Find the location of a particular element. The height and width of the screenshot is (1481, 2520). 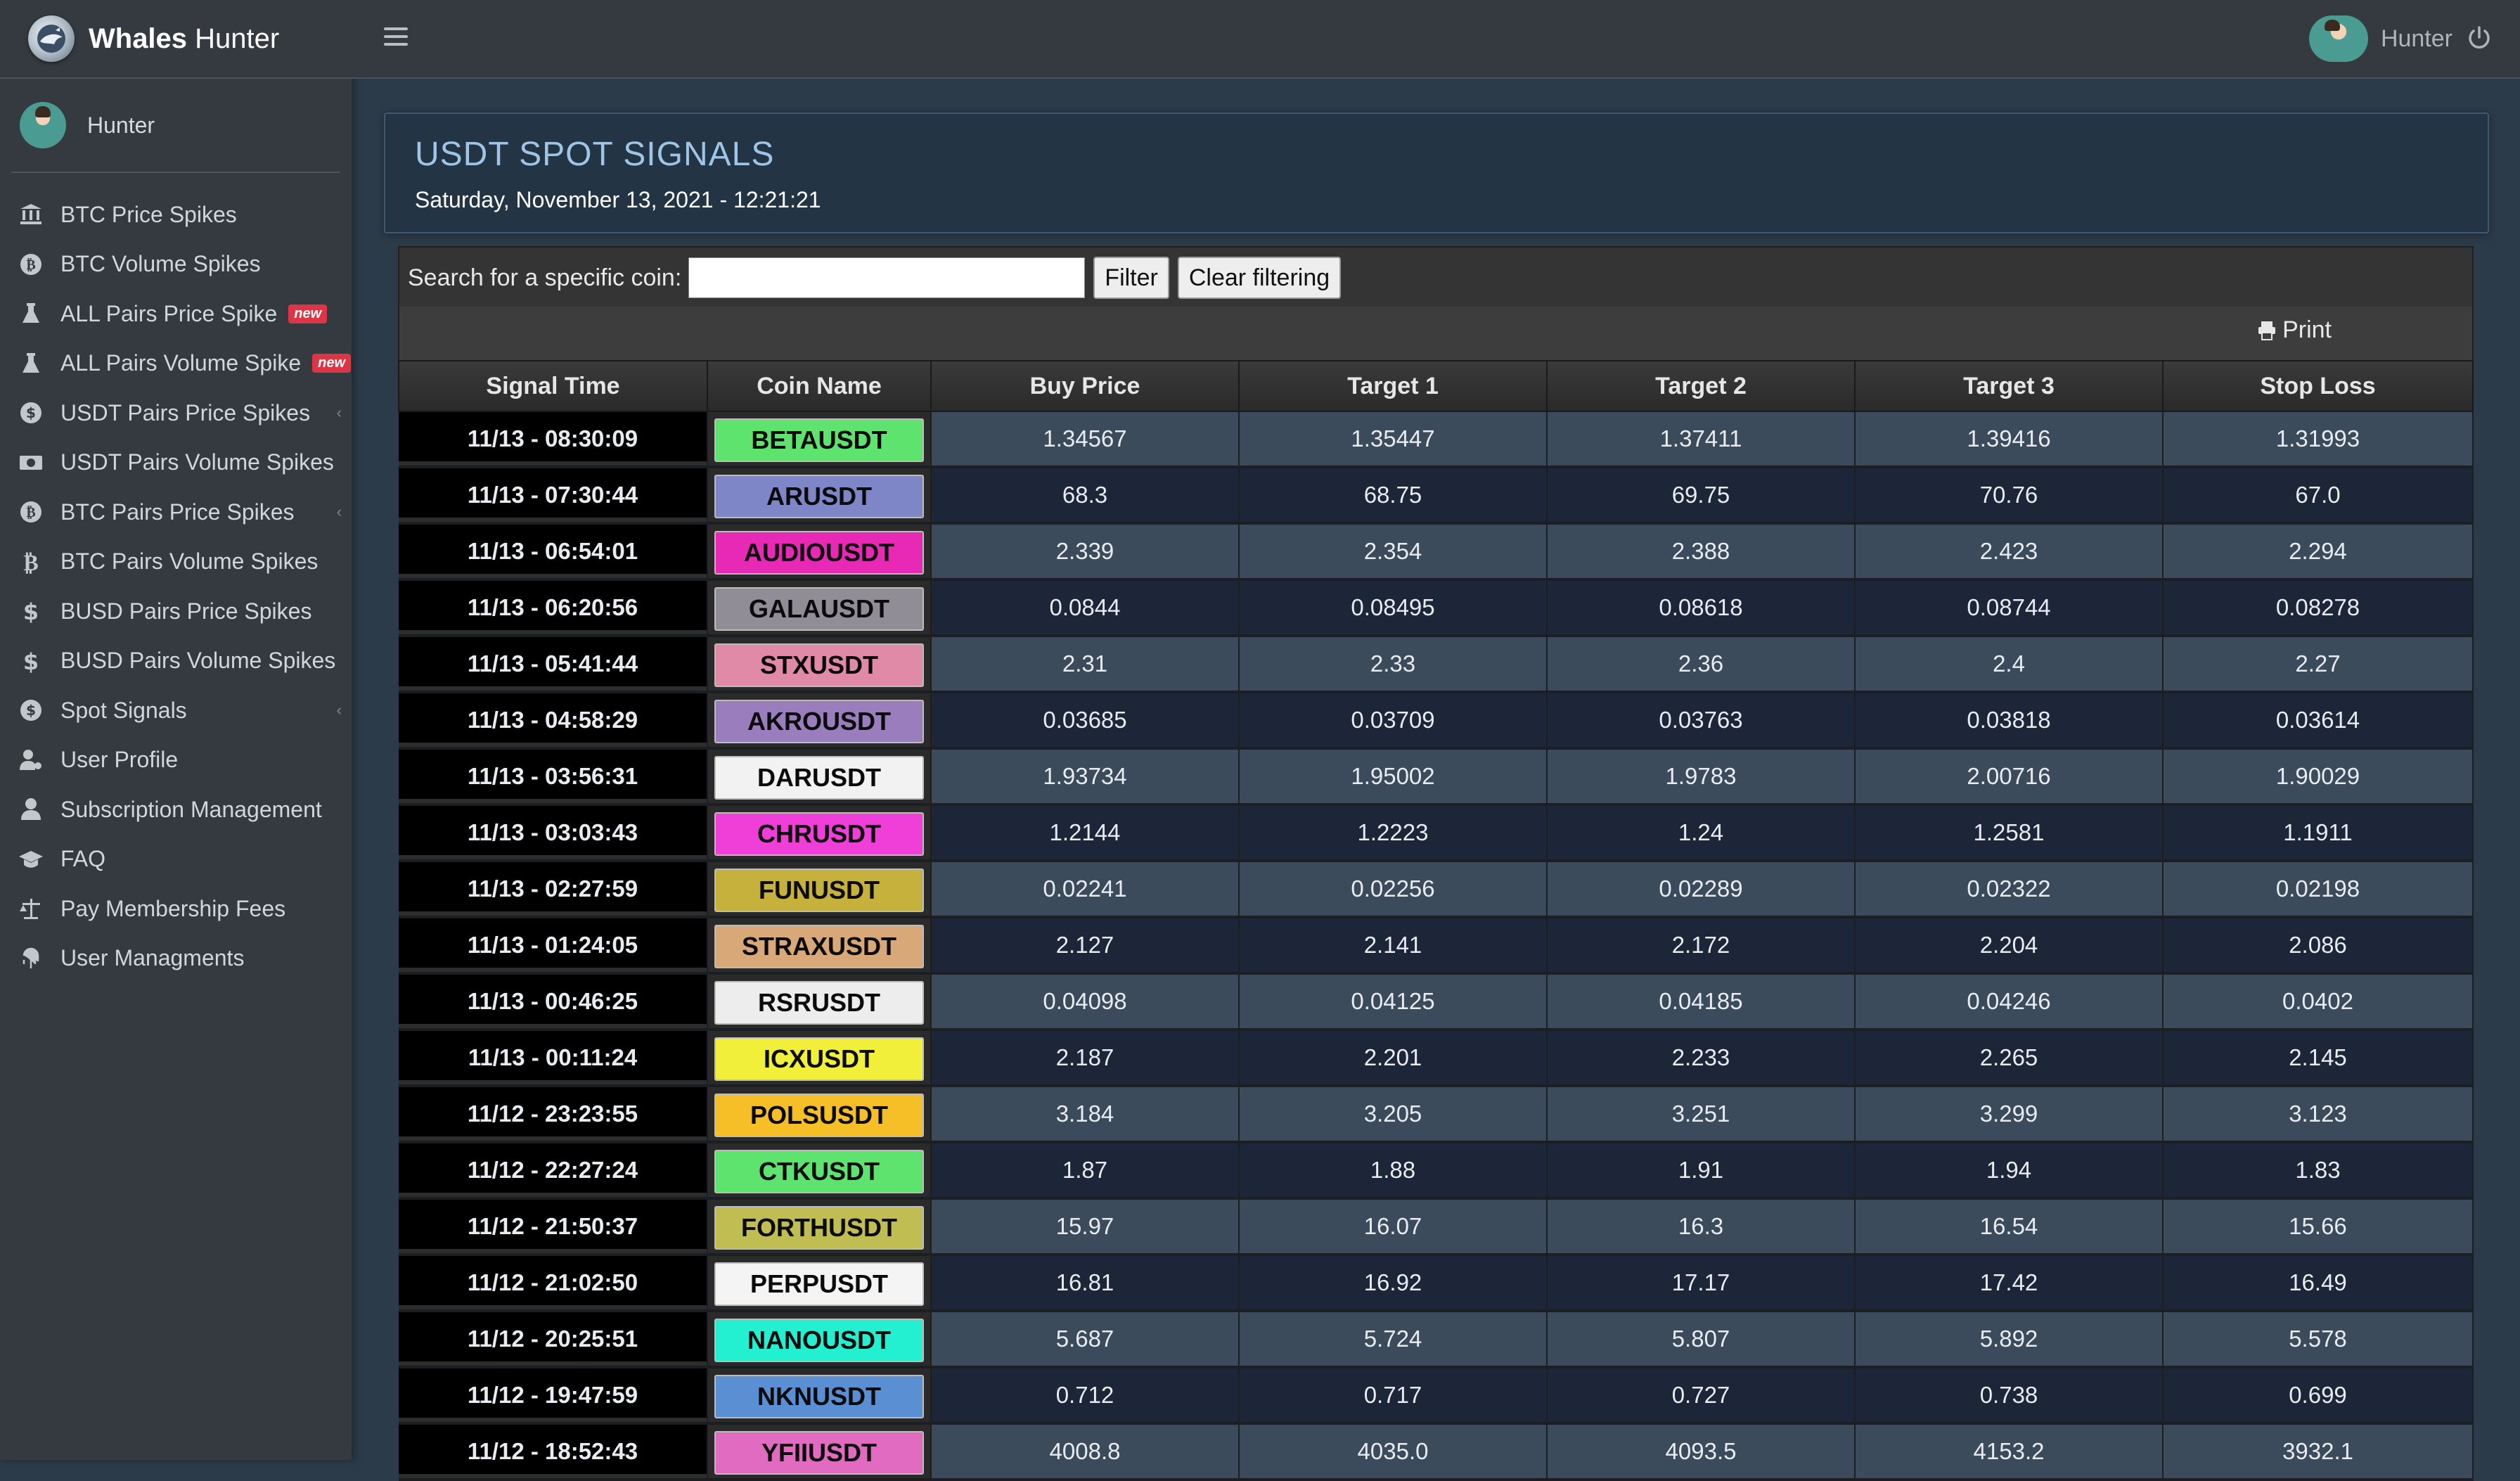

brand-link: Whales Hunter is located at coordinates (176, 39).